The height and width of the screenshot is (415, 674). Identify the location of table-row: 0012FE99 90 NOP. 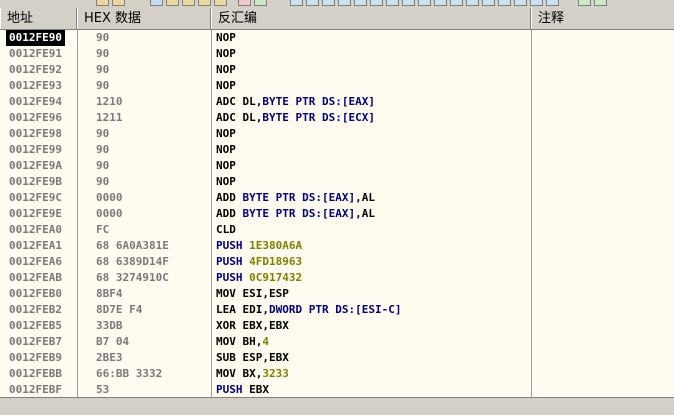
(337, 150).